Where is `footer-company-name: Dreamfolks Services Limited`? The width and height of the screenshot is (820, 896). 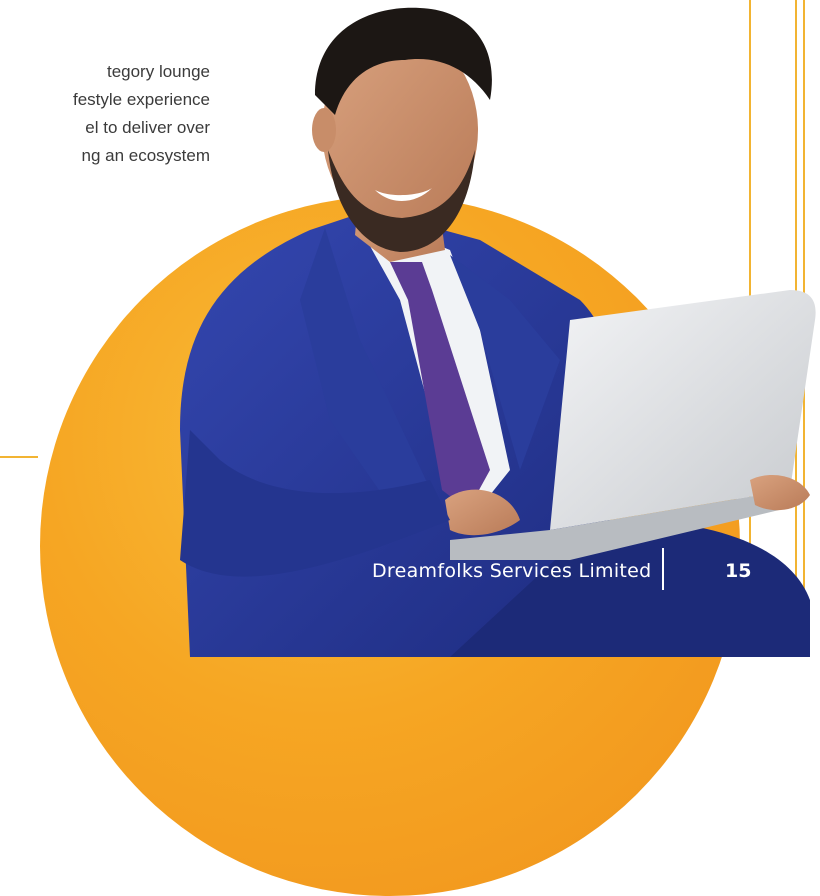 footer-company-name: Dreamfolks Services Limited is located at coordinates (512, 571).